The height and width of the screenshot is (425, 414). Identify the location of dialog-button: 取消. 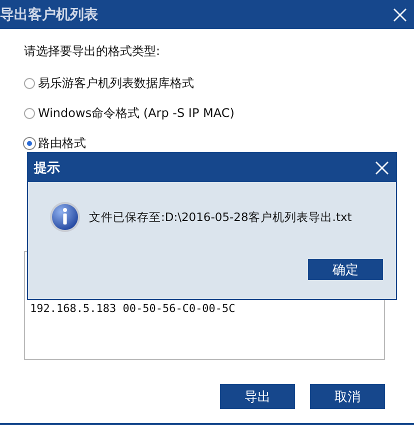
(347, 396).